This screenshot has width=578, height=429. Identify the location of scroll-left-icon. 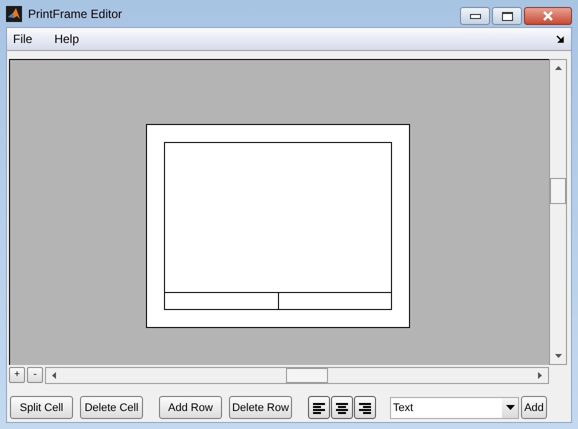
(54, 375).